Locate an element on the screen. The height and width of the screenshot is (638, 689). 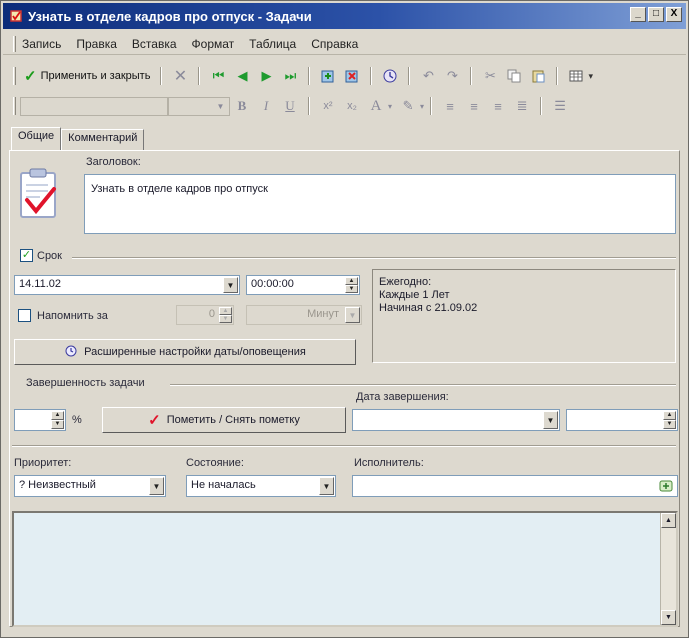
apply-close-label: Применить и закрыть is located at coordinates (95, 76).